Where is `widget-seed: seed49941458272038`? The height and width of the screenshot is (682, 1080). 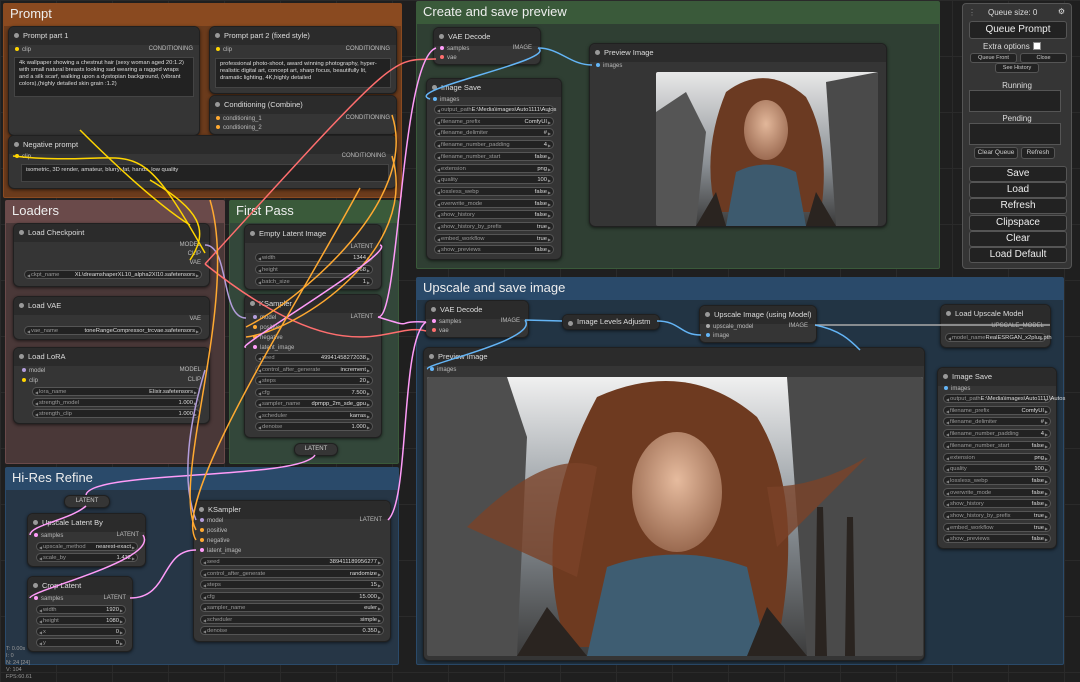 widget-seed: seed49941458272038 is located at coordinates (314, 358).